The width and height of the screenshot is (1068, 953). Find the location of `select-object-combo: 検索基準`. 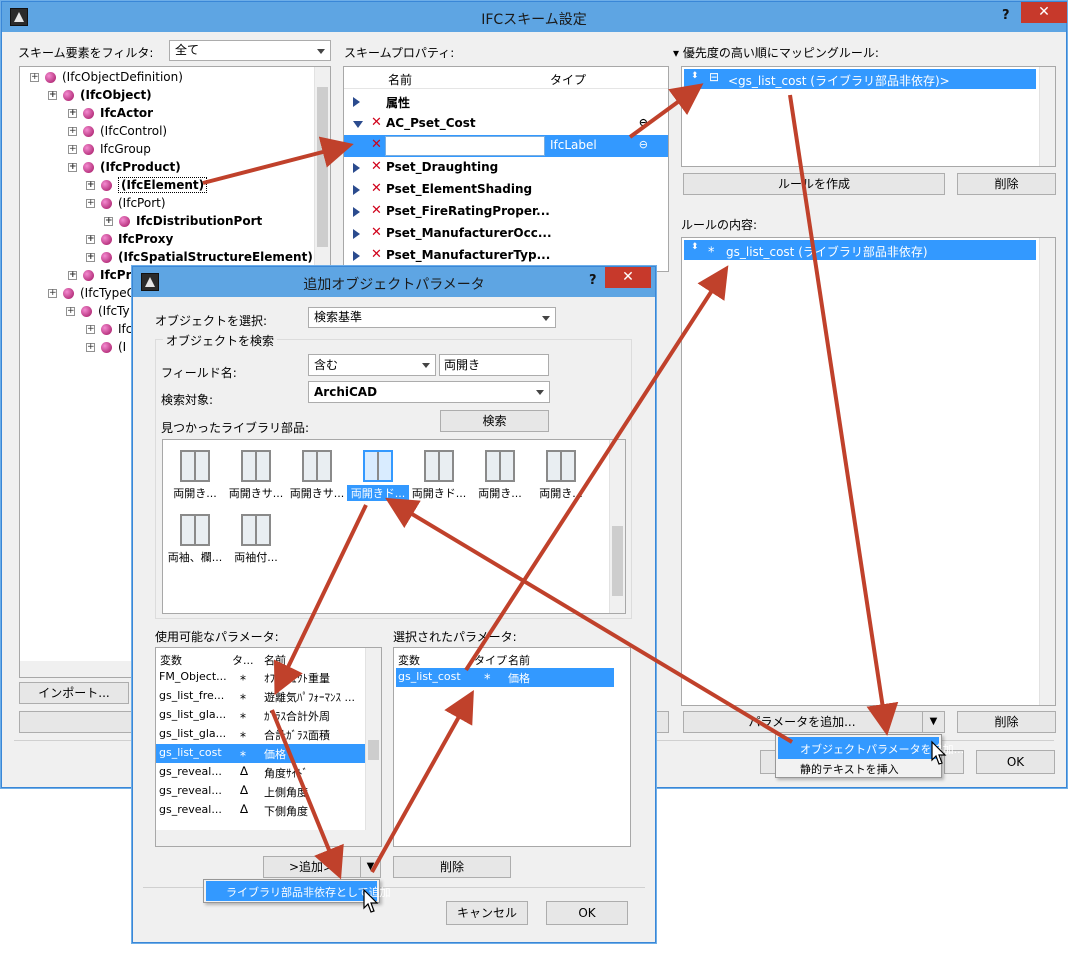

select-object-combo: 検索基準 is located at coordinates (432, 317).